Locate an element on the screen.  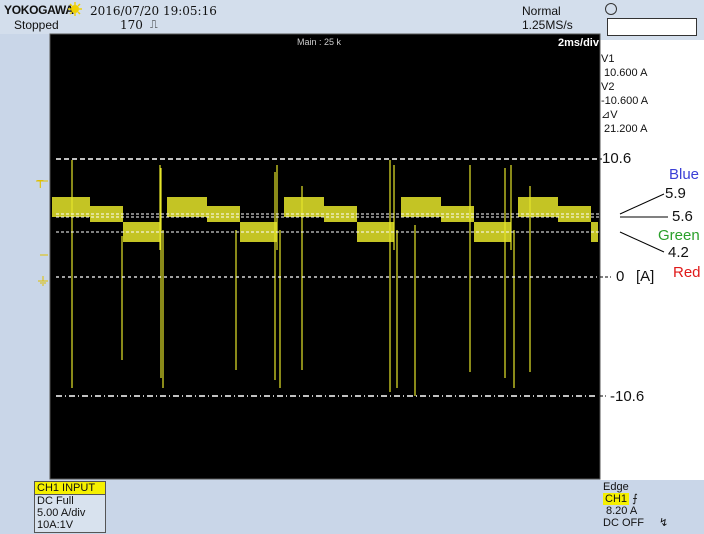
trigger-type: Edge is located at coordinates (616, 487).